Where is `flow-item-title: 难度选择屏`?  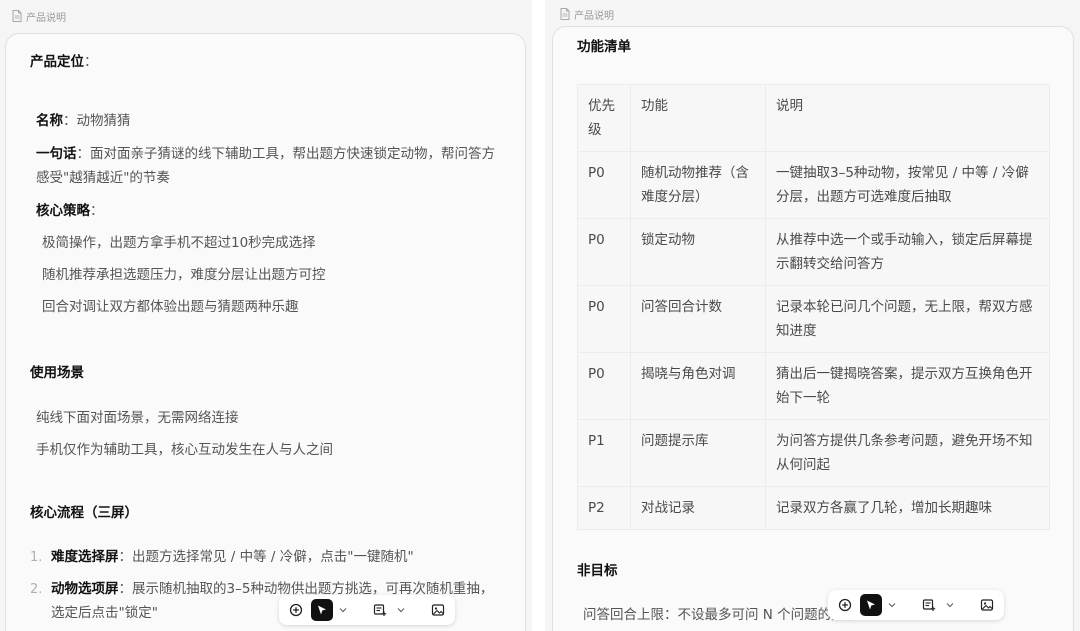
flow-item-title: 难度选择屏 is located at coordinates (85, 557).